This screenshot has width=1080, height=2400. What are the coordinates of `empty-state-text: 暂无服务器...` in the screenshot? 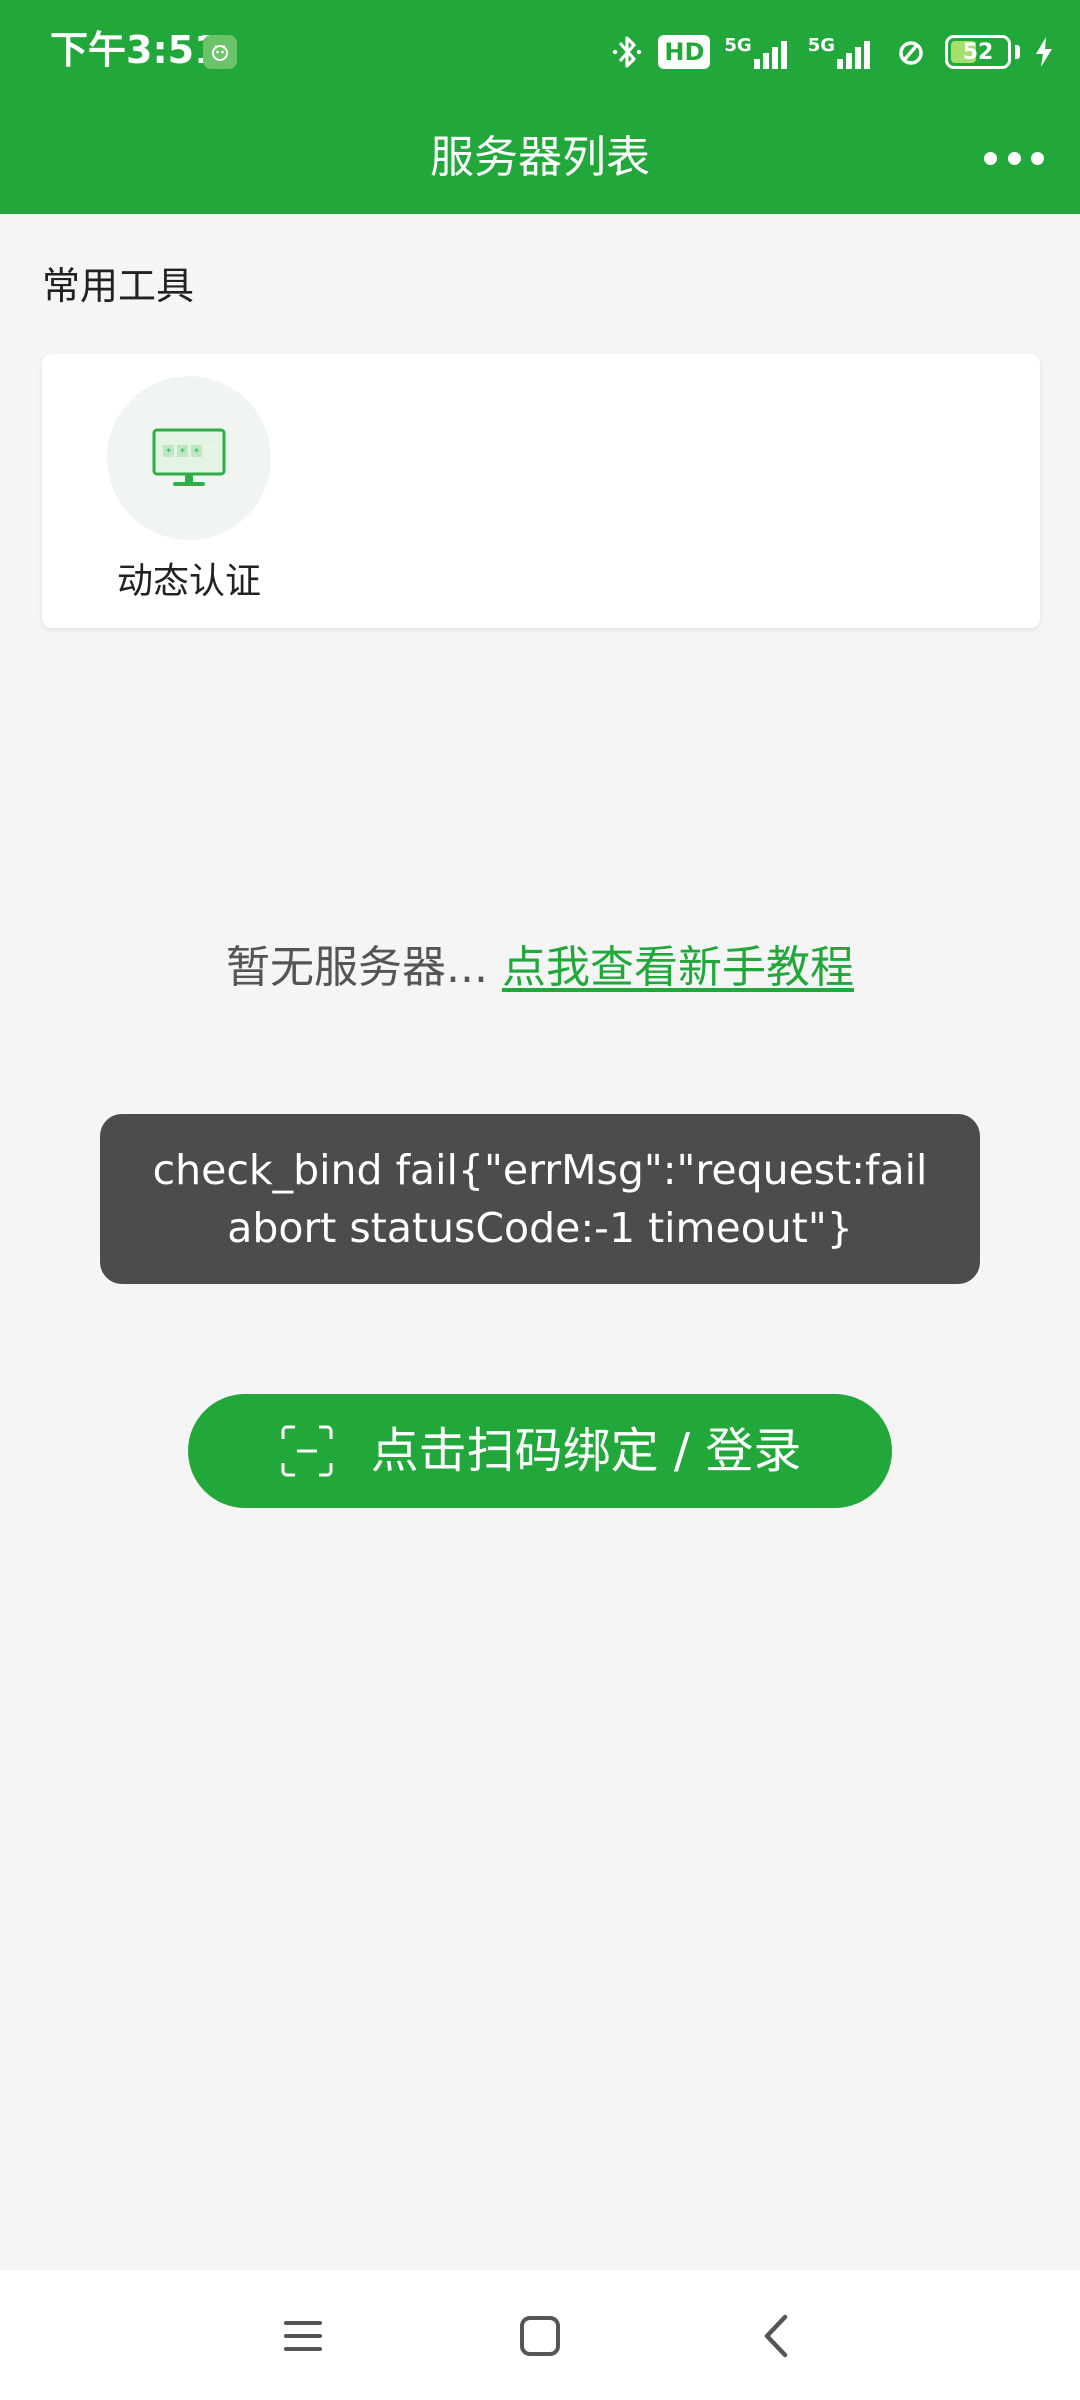 It's located at (357, 967).